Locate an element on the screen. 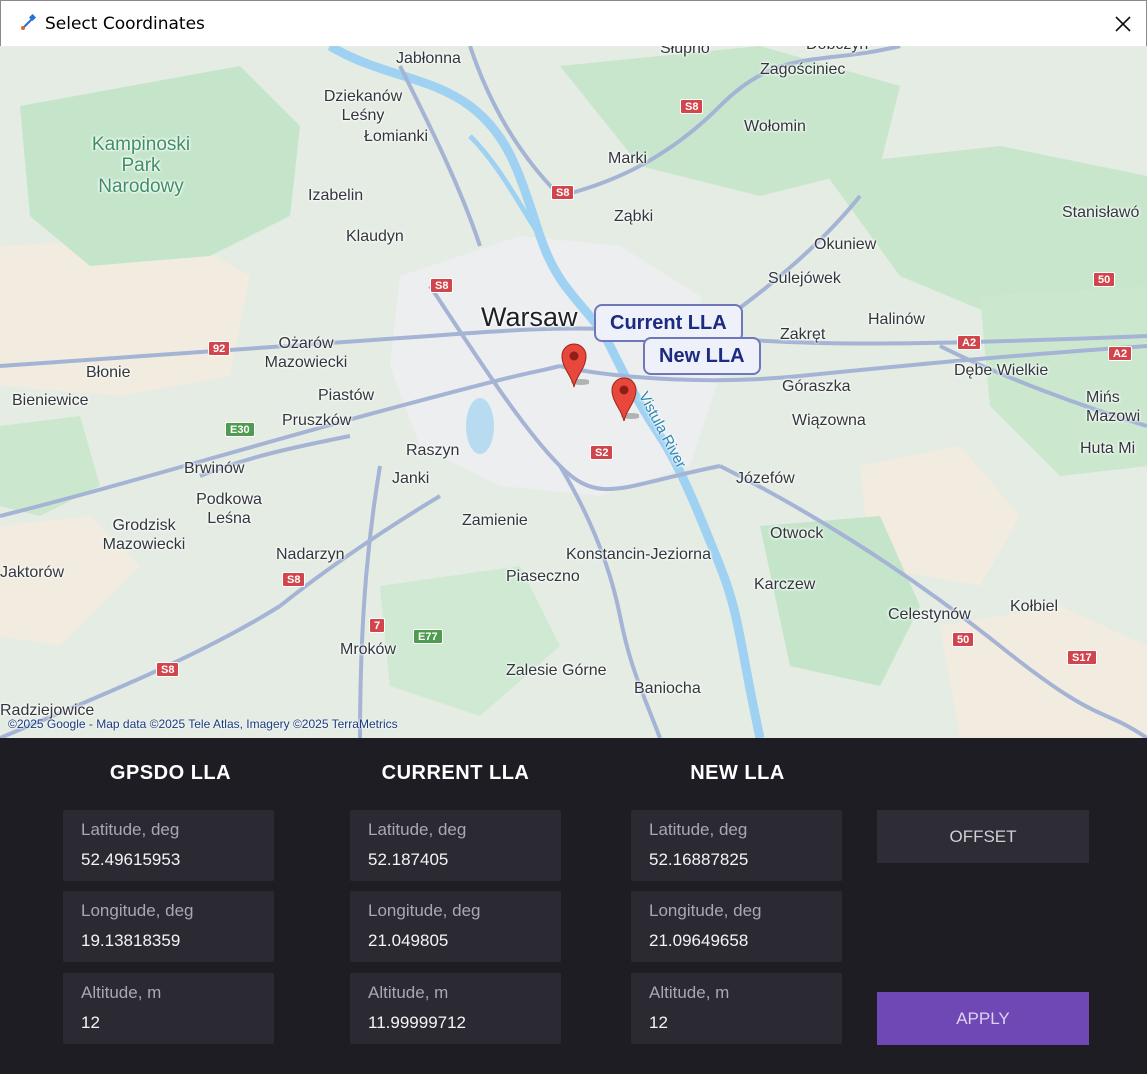 This screenshot has width=1147, height=1074. road-shield: E77 is located at coordinates (428, 636).